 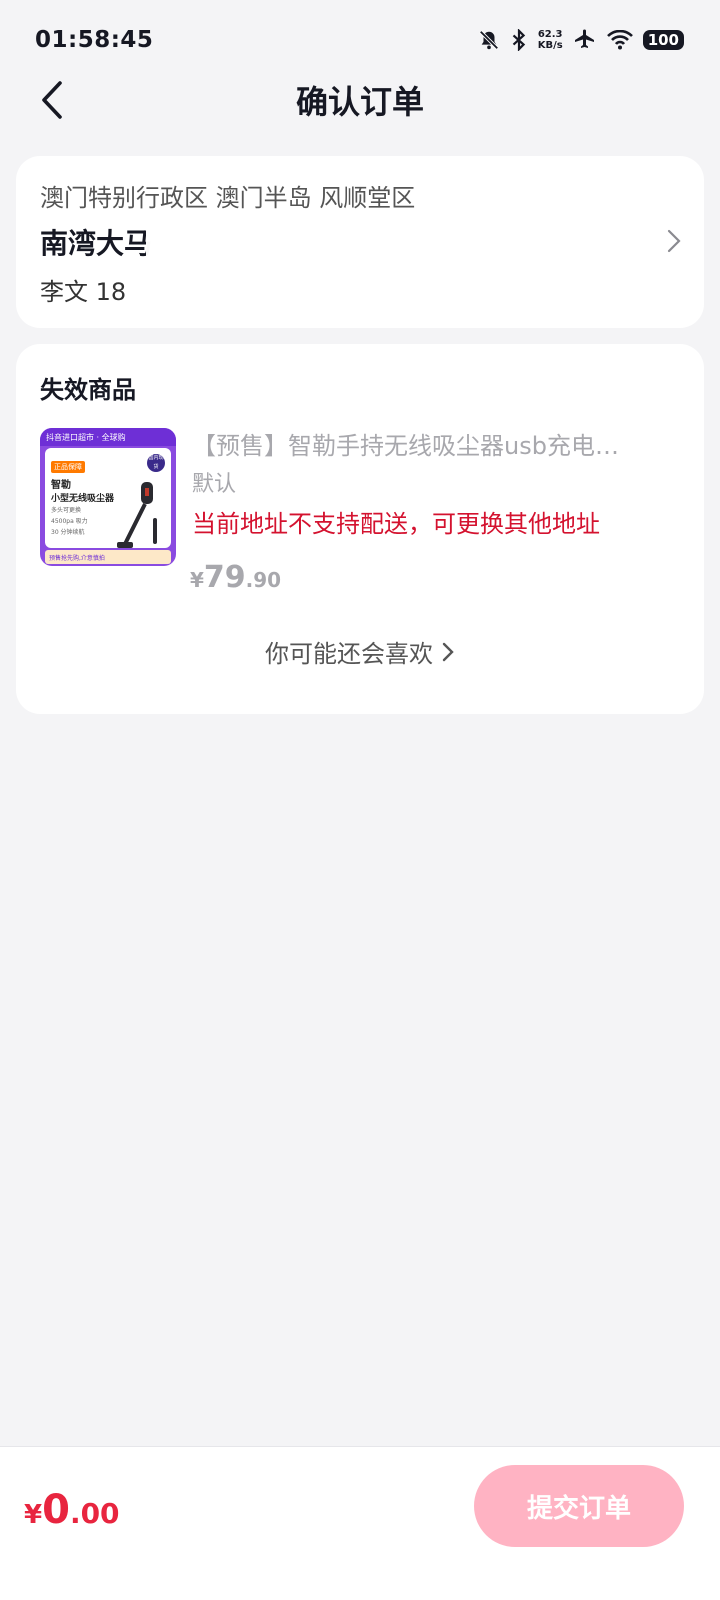 I want to click on page-title: 确认订单, so click(x=359, y=102).